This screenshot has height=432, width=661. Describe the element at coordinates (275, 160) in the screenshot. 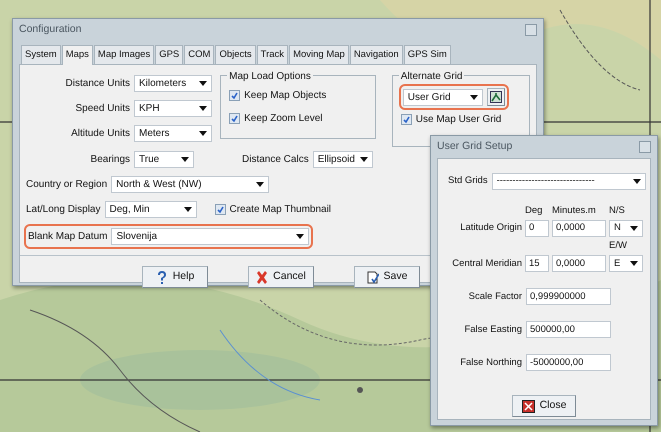

I see `field-label: Distance Calcs` at that location.